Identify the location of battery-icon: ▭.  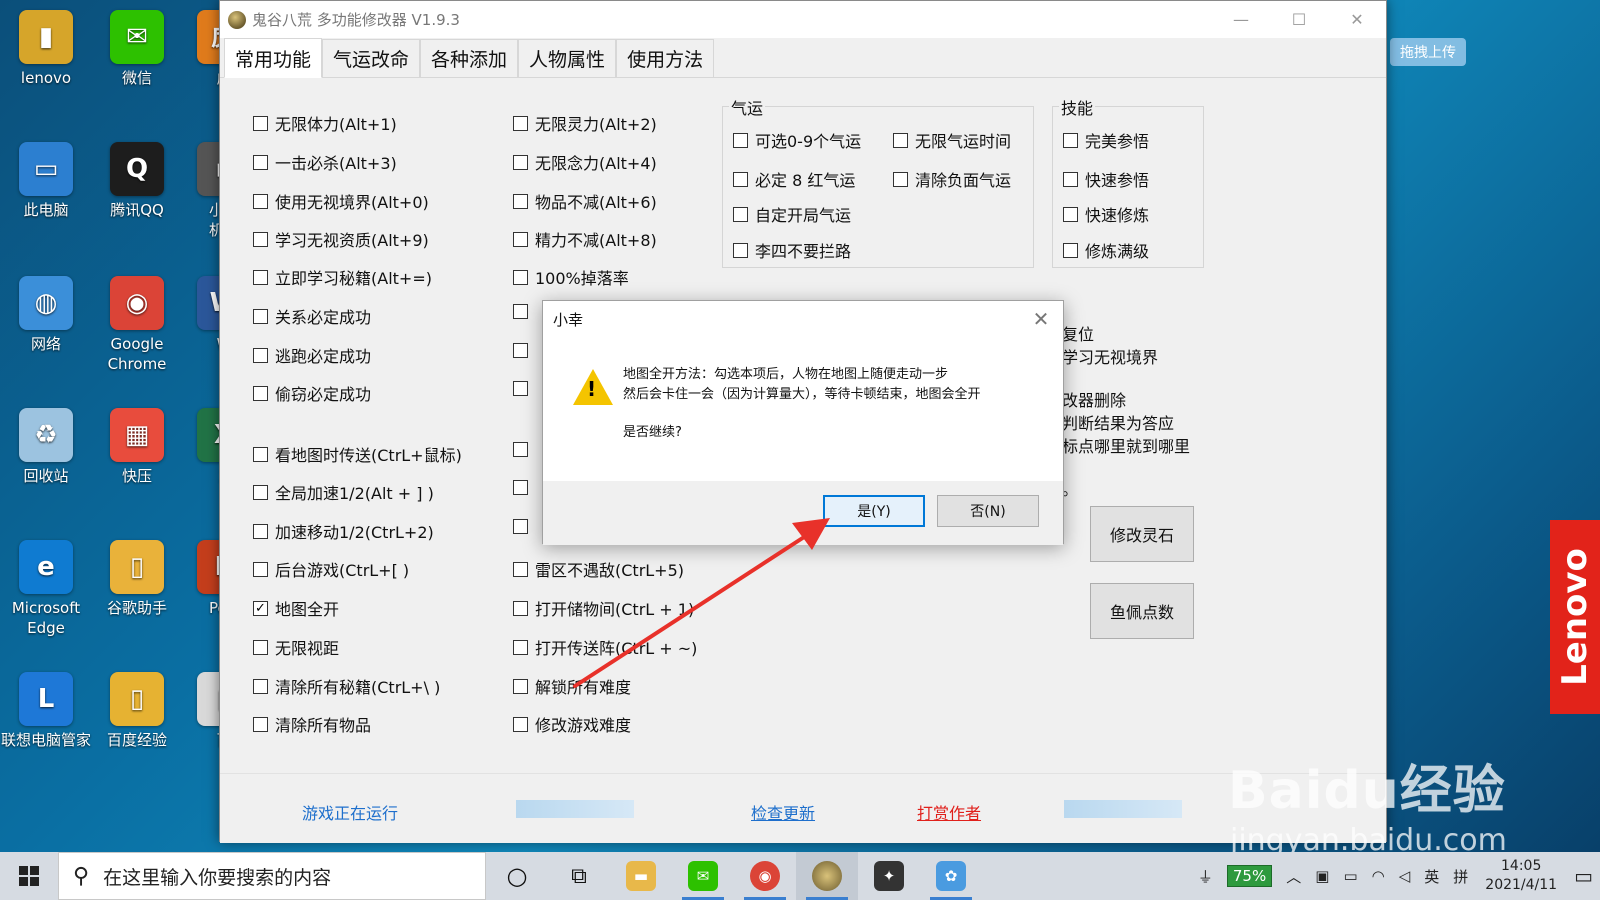
(1350, 876).